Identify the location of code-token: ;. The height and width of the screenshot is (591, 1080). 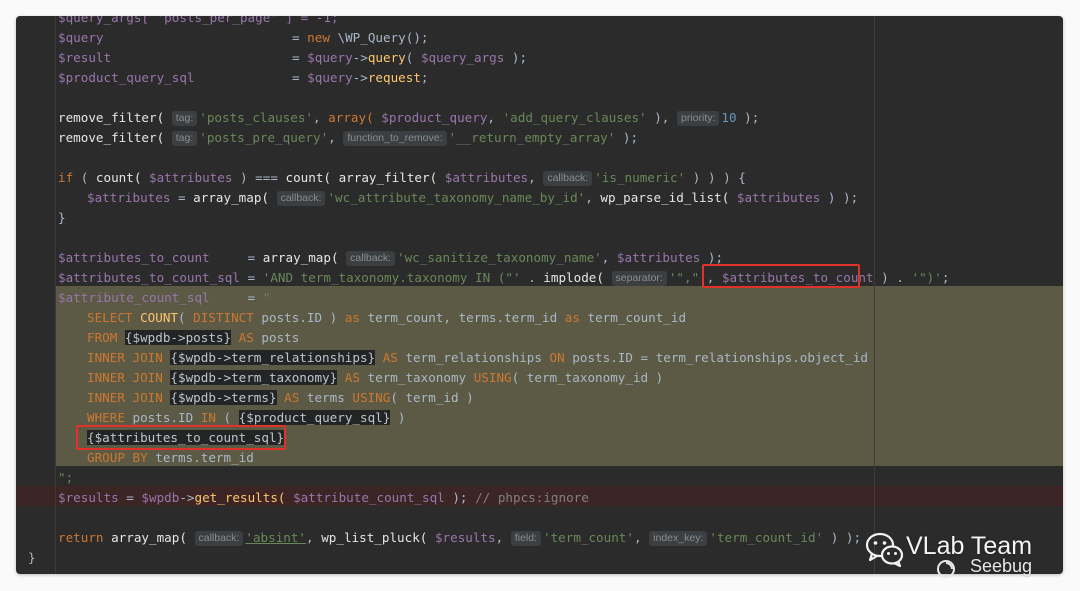
(424, 77).